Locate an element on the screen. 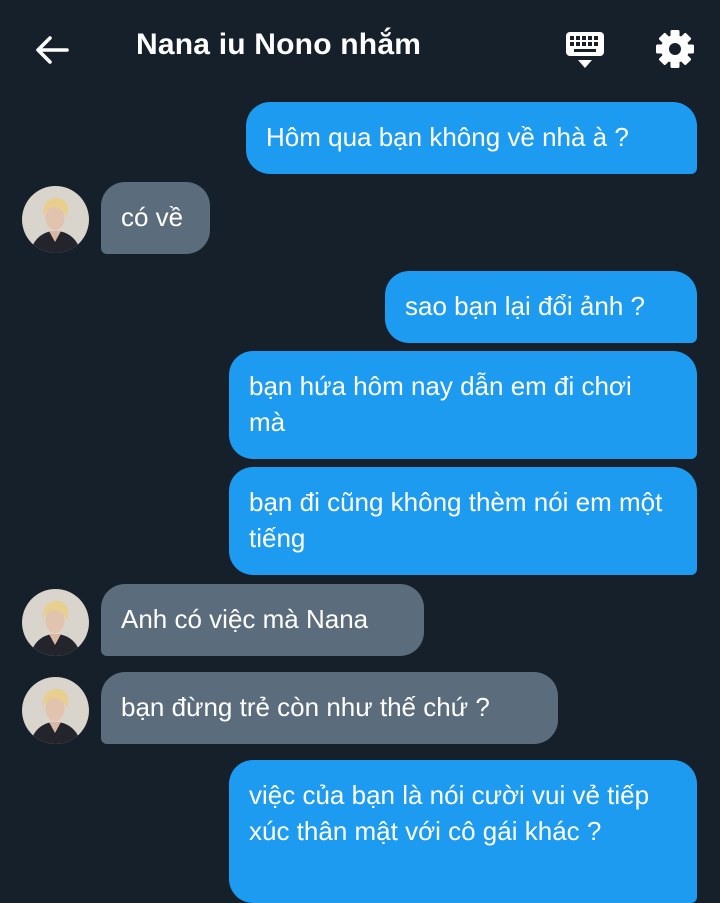  message-outgoing: bạn đi cũng không thèm nói em một tiếng is located at coordinates (463, 521).